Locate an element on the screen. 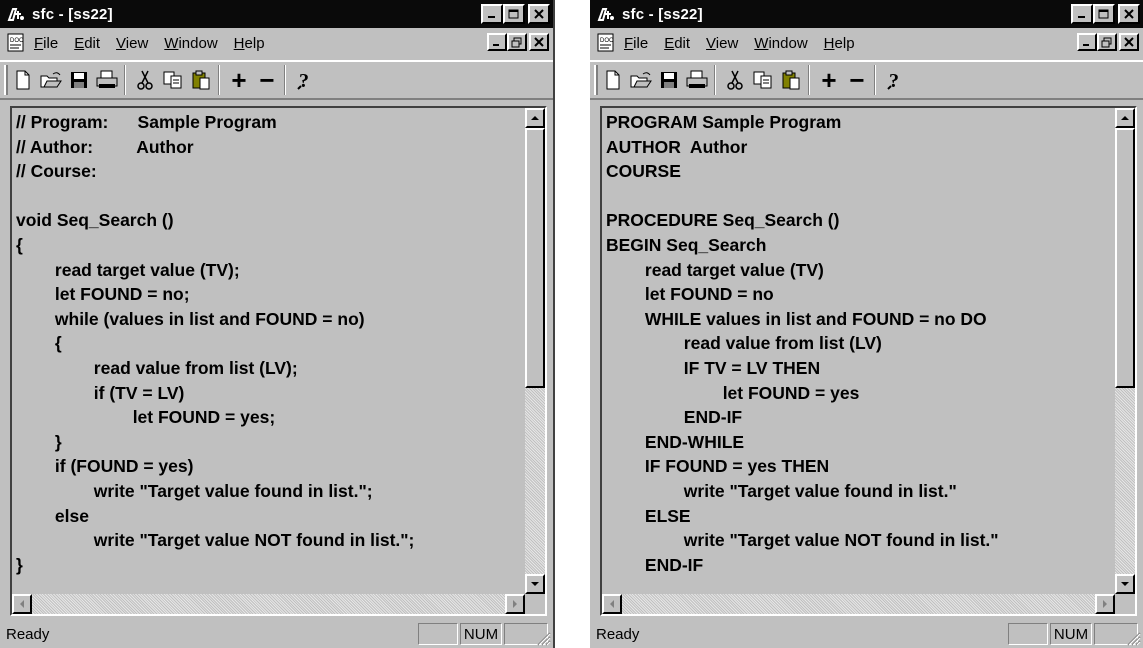 The image size is (1143, 648). menu-edit-mnemonic: E is located at coordinates (669, 43).